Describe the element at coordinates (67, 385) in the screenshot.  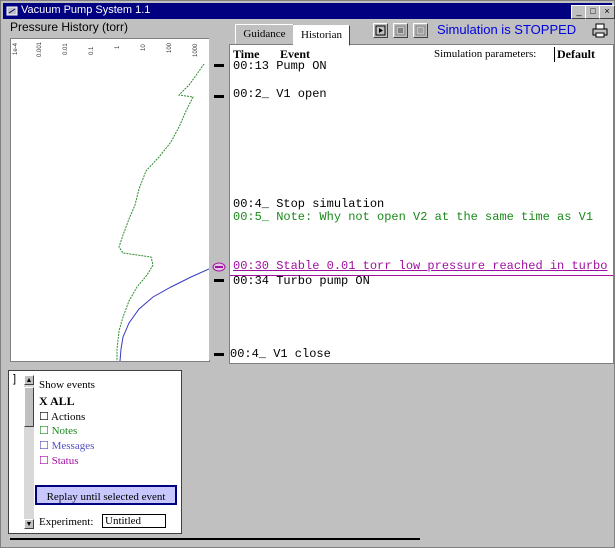
I see `show-events-label: Show events` at that location.